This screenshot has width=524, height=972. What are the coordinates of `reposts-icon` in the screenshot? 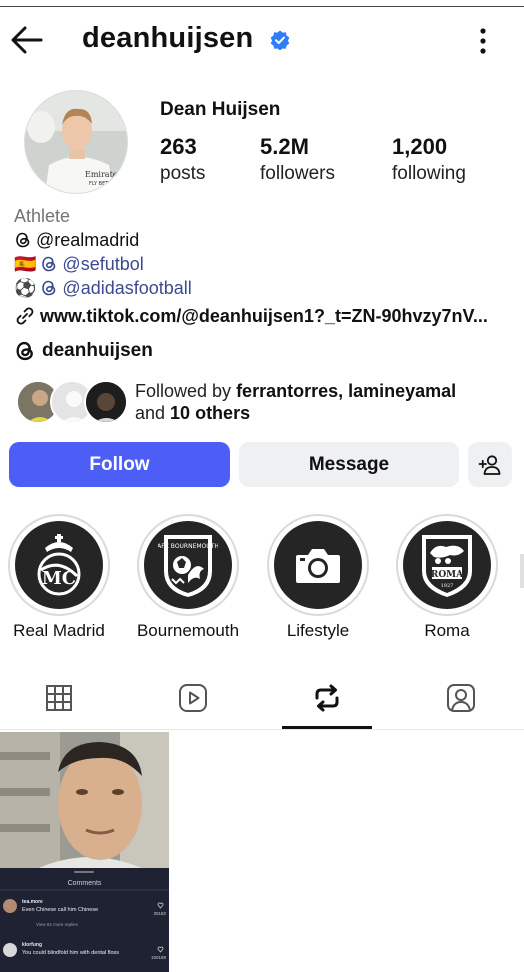 It's located at (327, 698).